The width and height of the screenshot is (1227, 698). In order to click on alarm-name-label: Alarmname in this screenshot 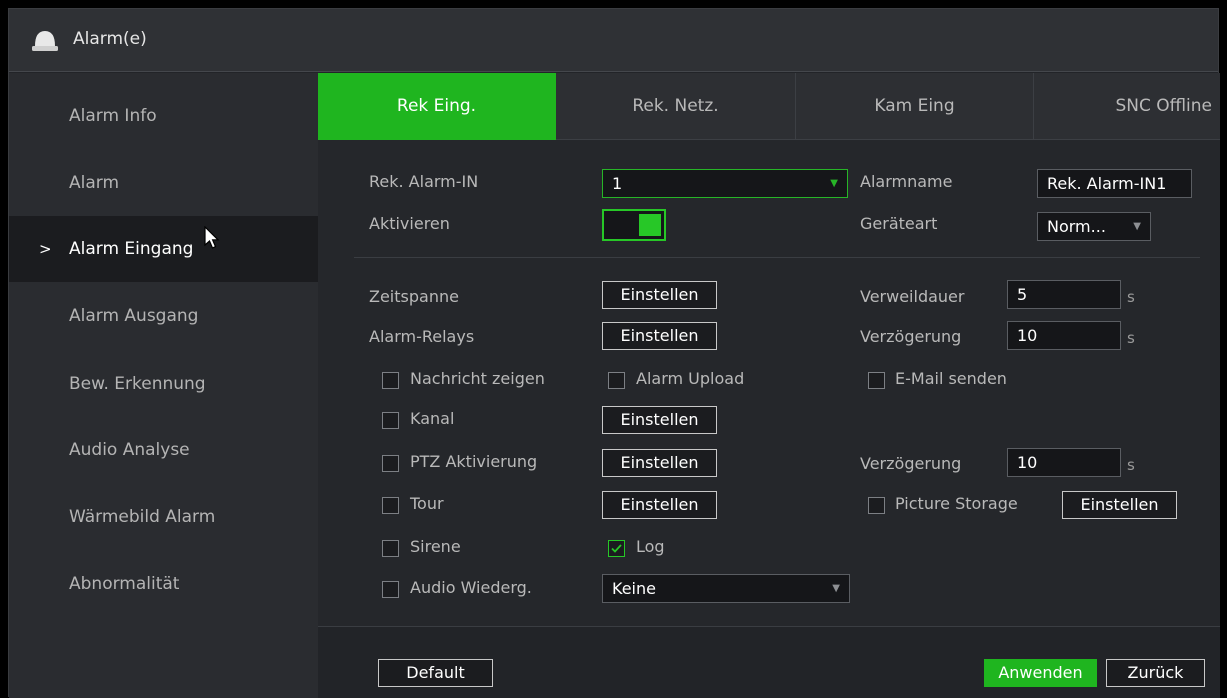, I will do `click(906, 181)`.